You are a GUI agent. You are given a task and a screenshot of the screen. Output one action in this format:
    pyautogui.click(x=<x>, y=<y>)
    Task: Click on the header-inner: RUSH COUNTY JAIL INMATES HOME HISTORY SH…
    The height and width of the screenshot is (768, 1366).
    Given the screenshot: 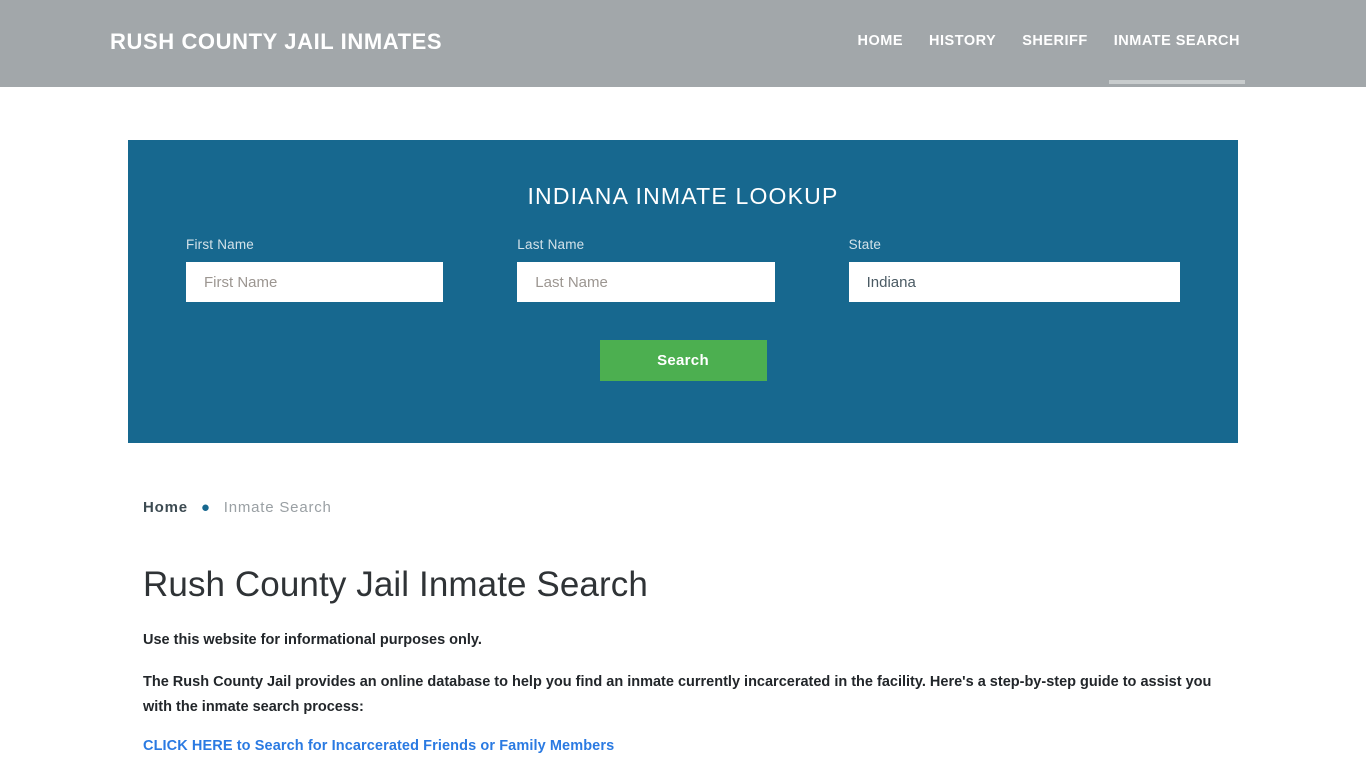 What is the action you would take?
    pyautogui.click(x=683, y=43)
    